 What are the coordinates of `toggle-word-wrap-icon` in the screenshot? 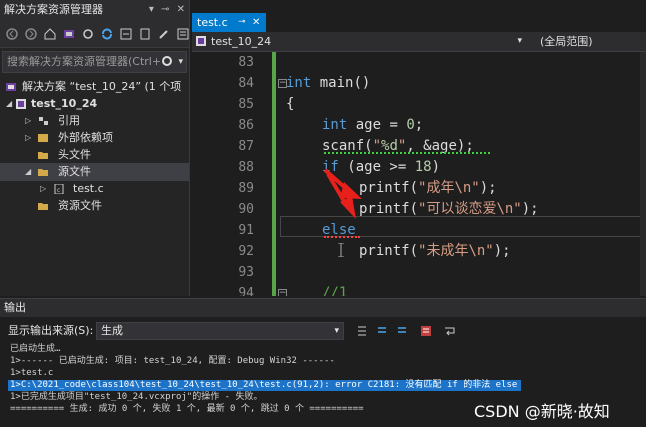 It's located at (450, 331).